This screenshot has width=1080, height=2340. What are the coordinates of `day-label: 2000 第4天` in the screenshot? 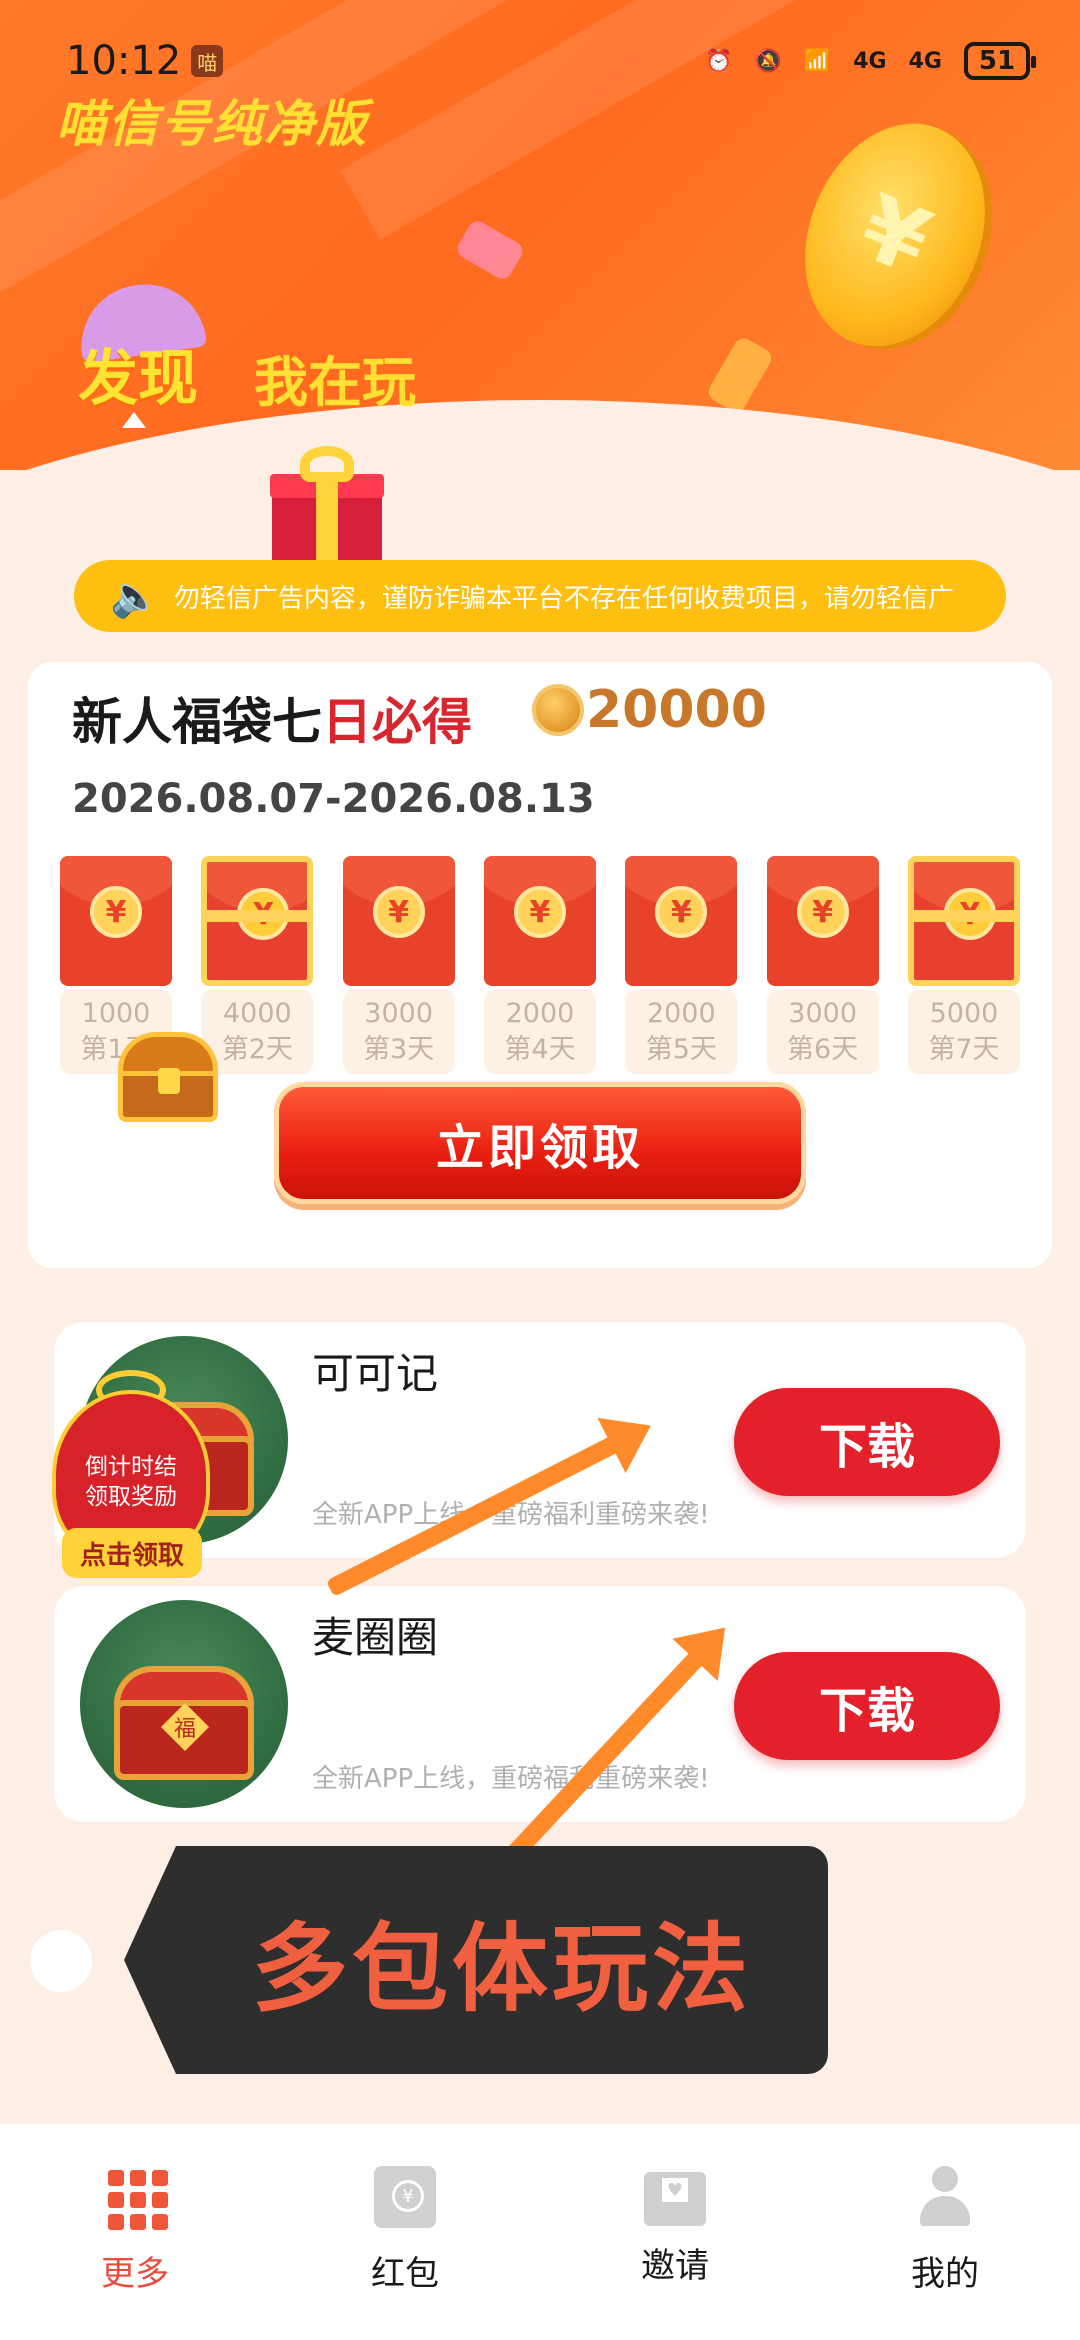 It's located at (539, 1032).